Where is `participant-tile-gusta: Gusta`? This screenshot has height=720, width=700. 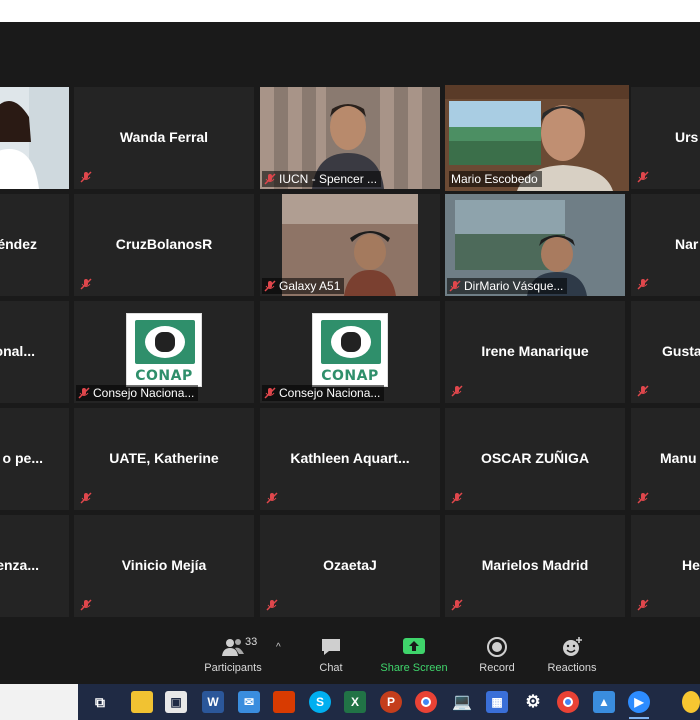 participant-tile-gusta: Gusta is located at coordinates (665, 352).